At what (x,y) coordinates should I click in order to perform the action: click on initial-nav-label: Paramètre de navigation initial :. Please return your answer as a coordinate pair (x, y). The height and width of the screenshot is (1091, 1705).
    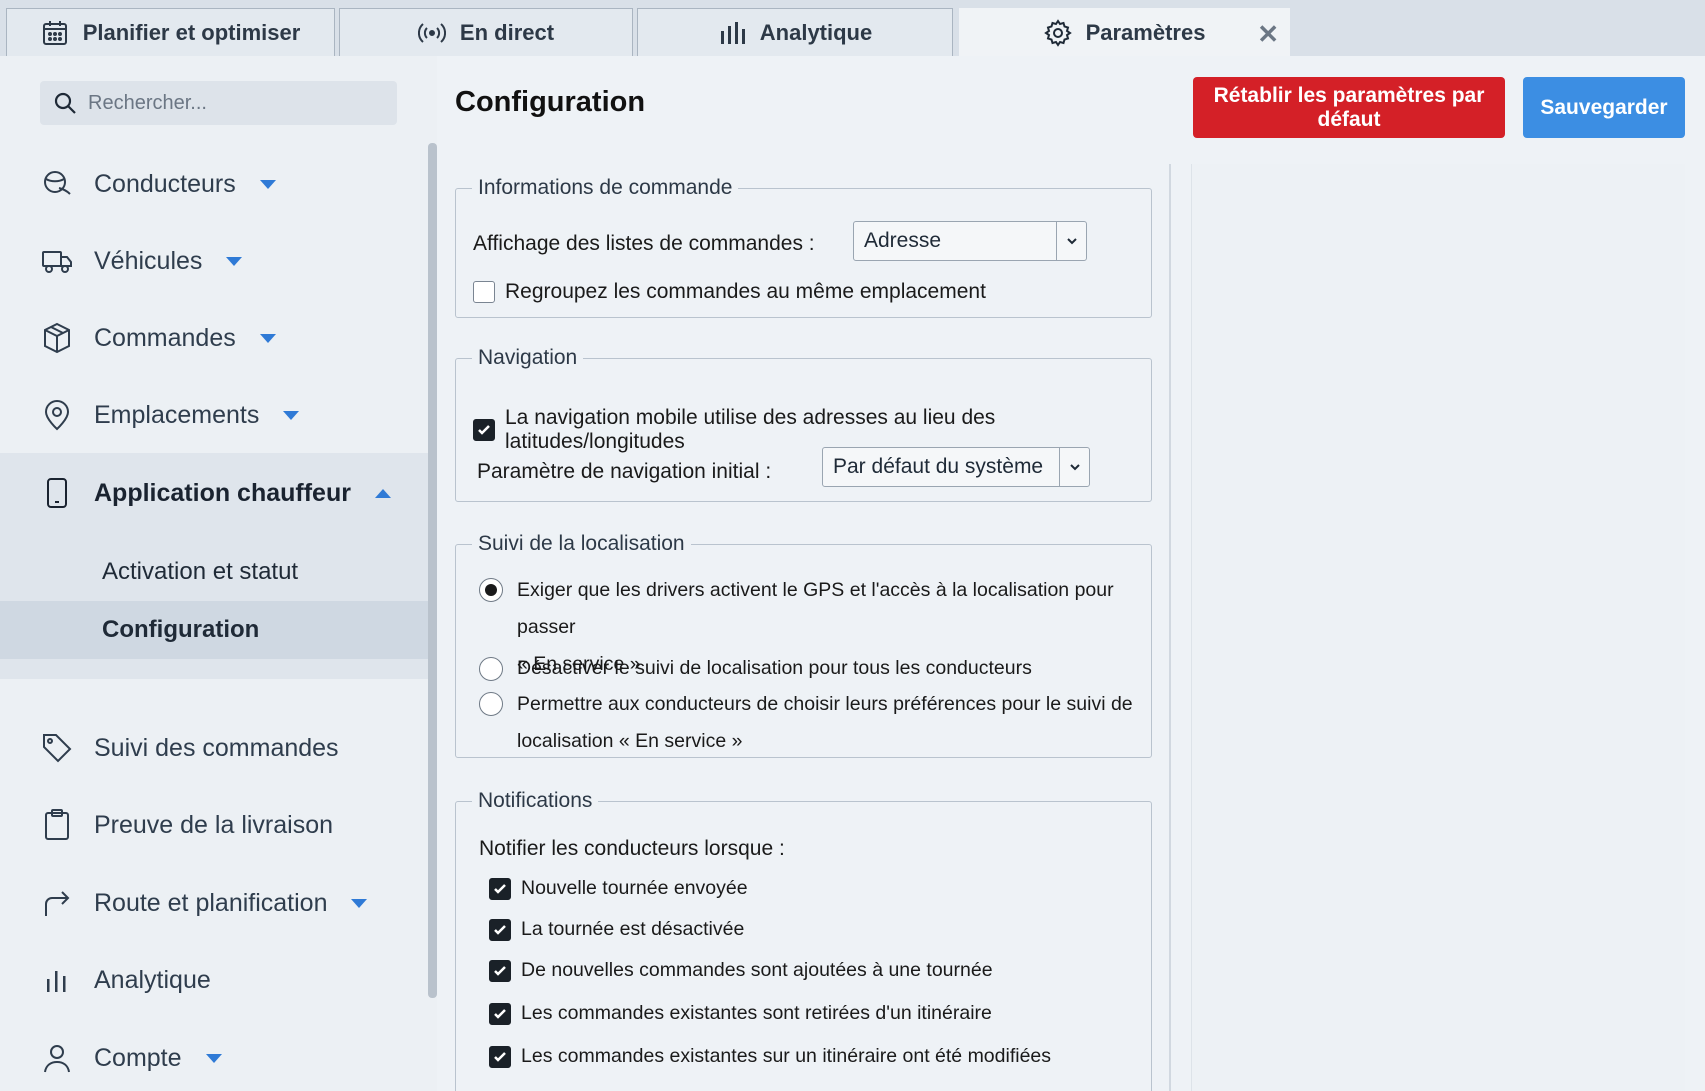
    Looking at the image, I should click on (624, 472).